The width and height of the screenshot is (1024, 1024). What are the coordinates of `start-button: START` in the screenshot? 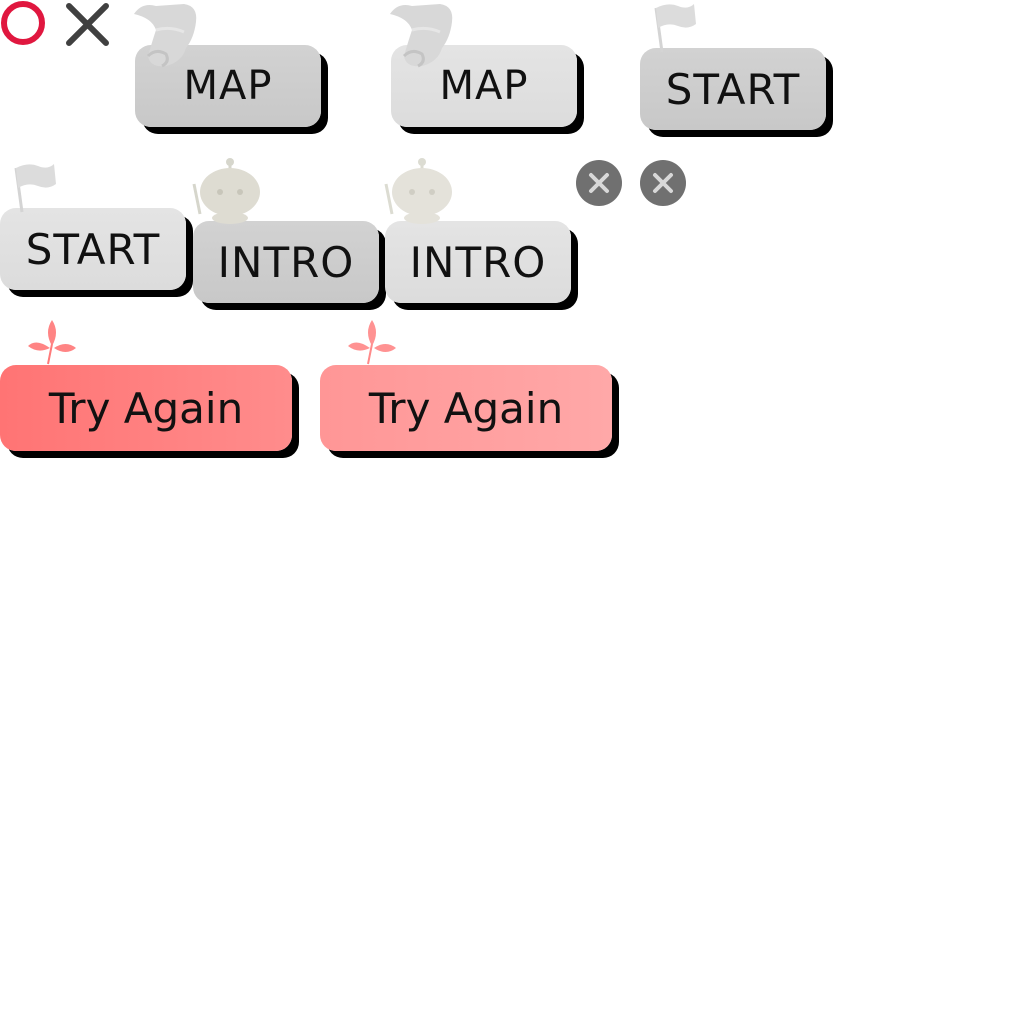 It's located at (733, 89).